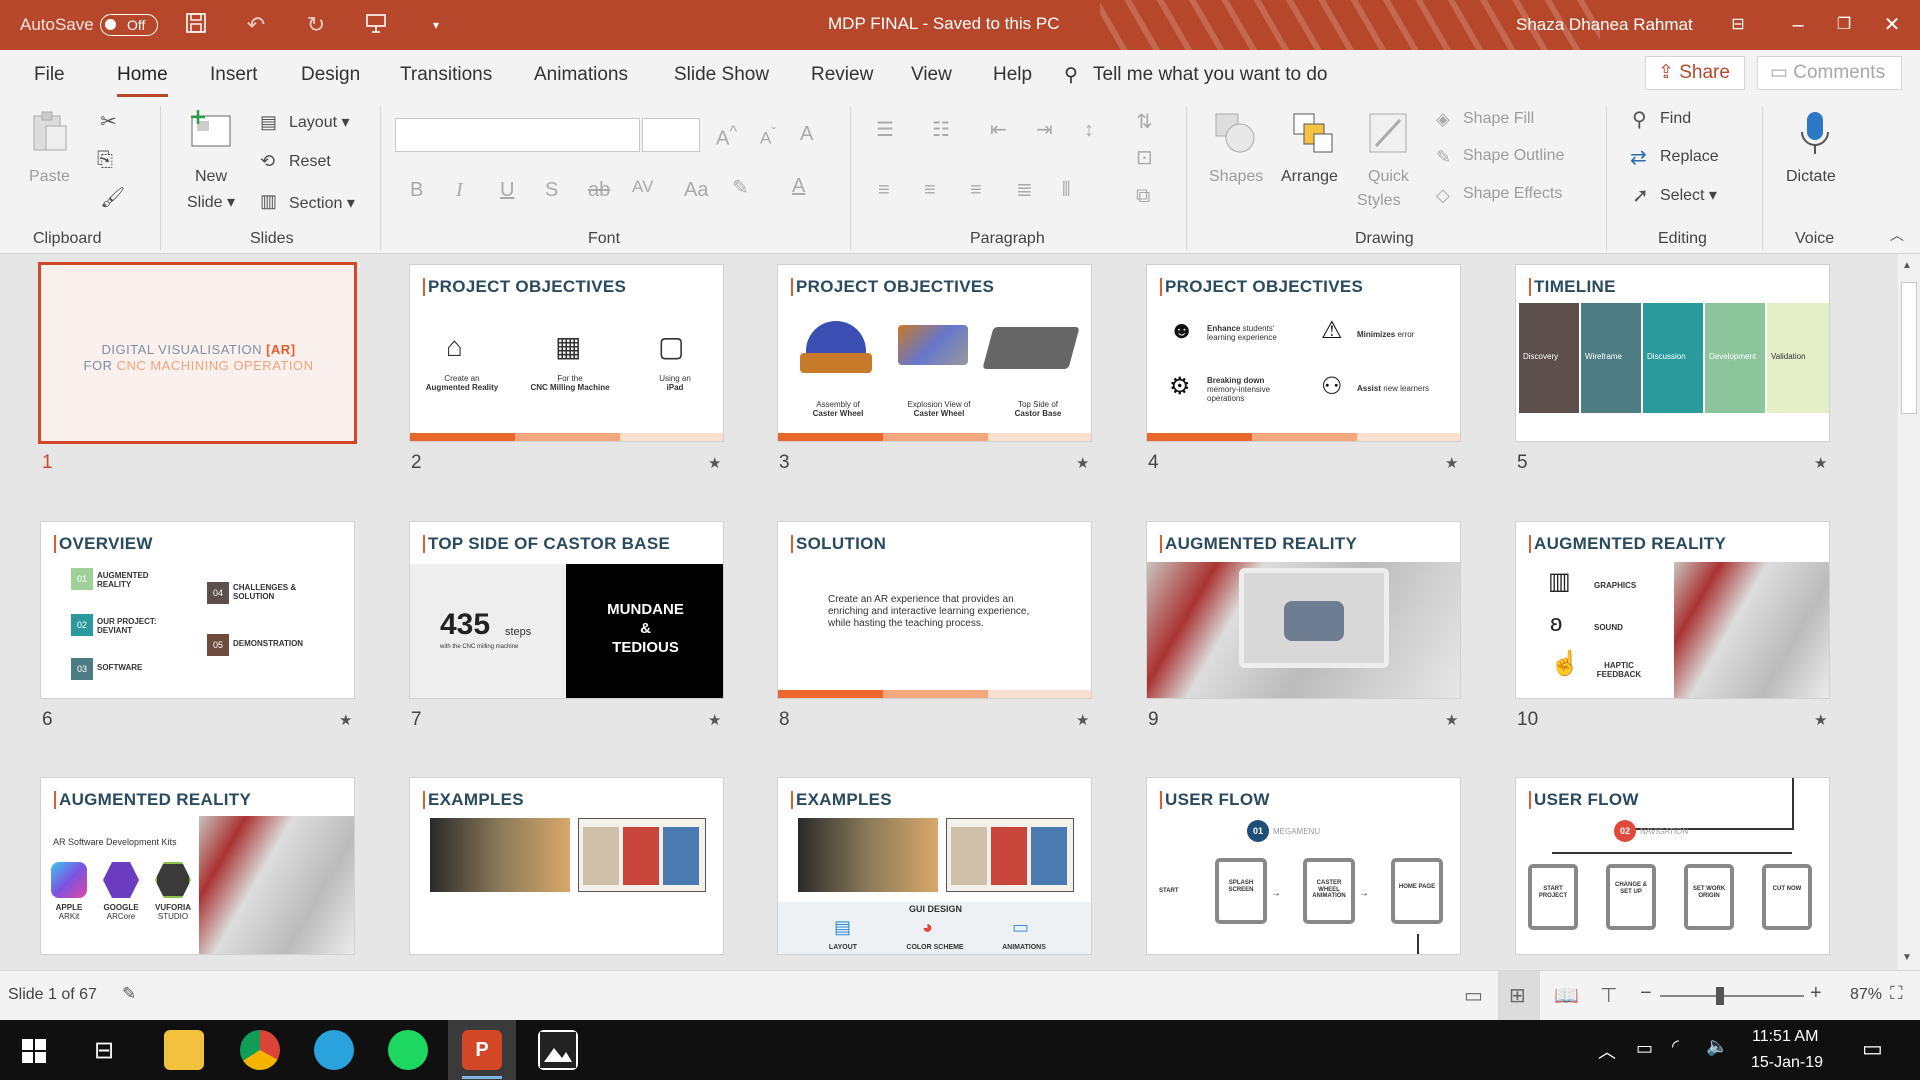 This screenshot has width=1920, height=1080. What do you see at coordinates (642, 186) in the screenshot?
I see `character-spacing-icon: AV` at bounding box center [642, 186].